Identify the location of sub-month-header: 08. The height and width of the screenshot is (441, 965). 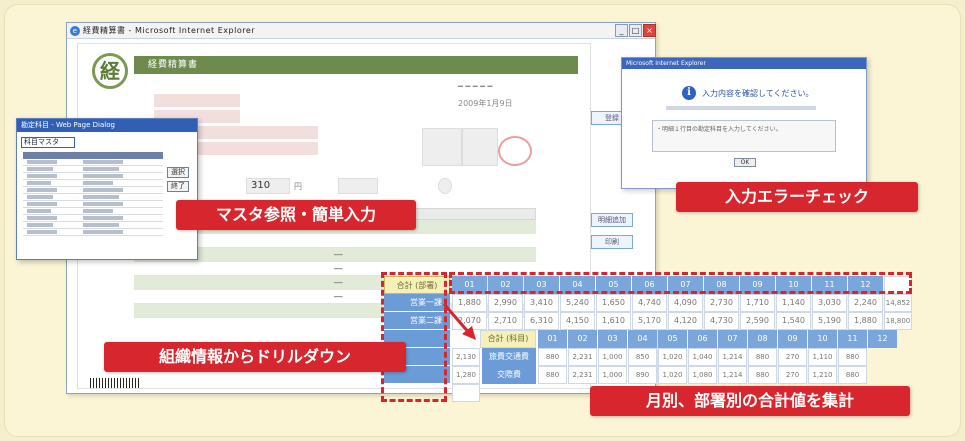
(762, 339).